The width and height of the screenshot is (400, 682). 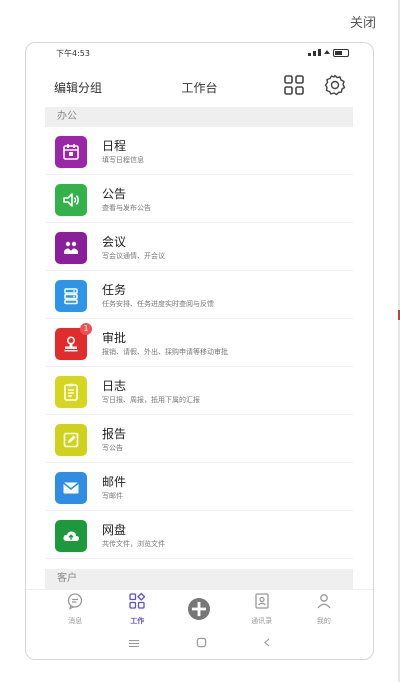 What do you see at coordinates (199, 247) in the screenshot?
I see `list-item-meeting: 会议 写会议通情、开会议` at bounding box center [199, 247].